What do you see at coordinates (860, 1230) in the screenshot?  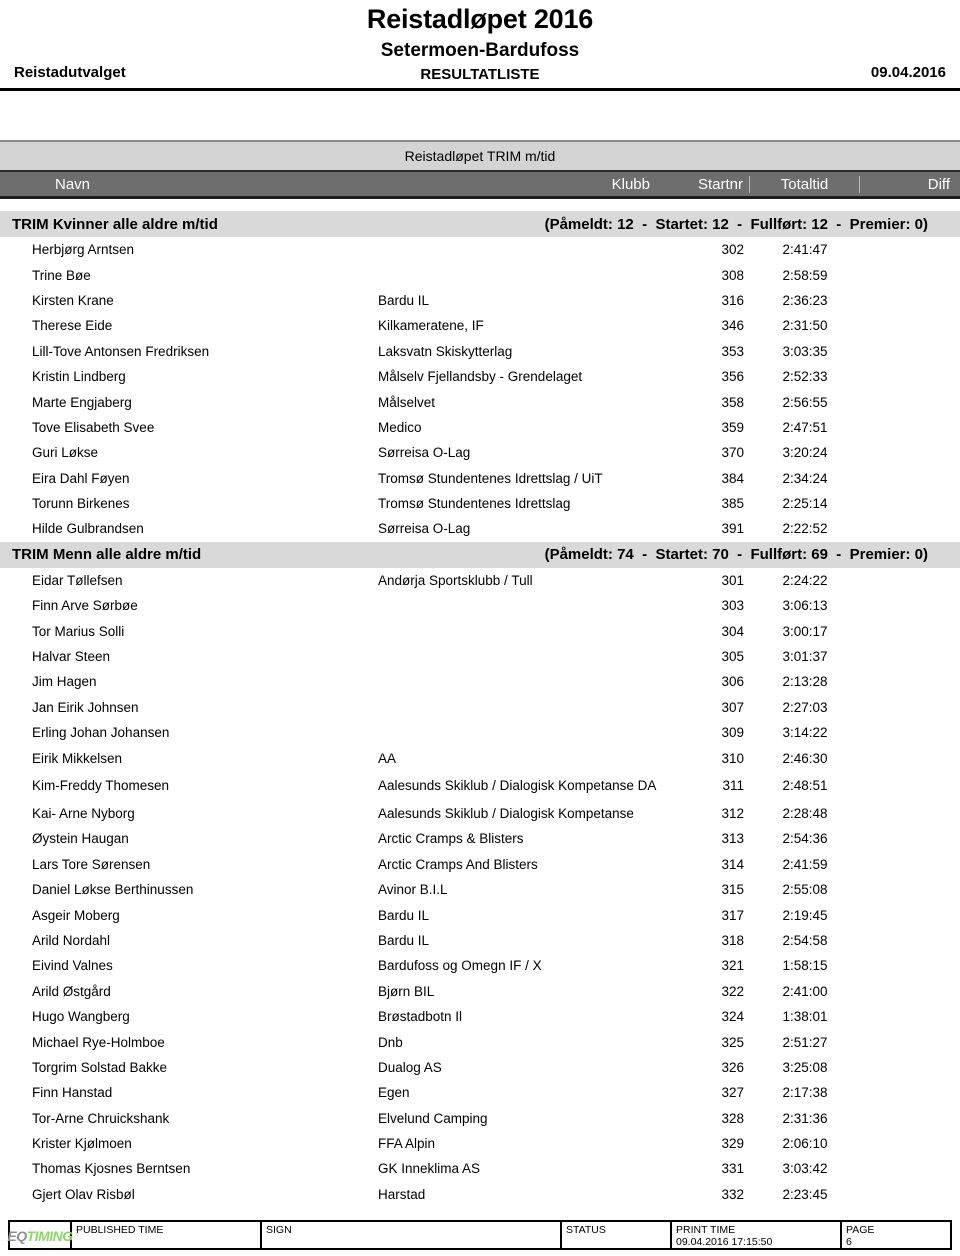 I see `footer-page-label: PAGE` at bounding box center [860, 1230].